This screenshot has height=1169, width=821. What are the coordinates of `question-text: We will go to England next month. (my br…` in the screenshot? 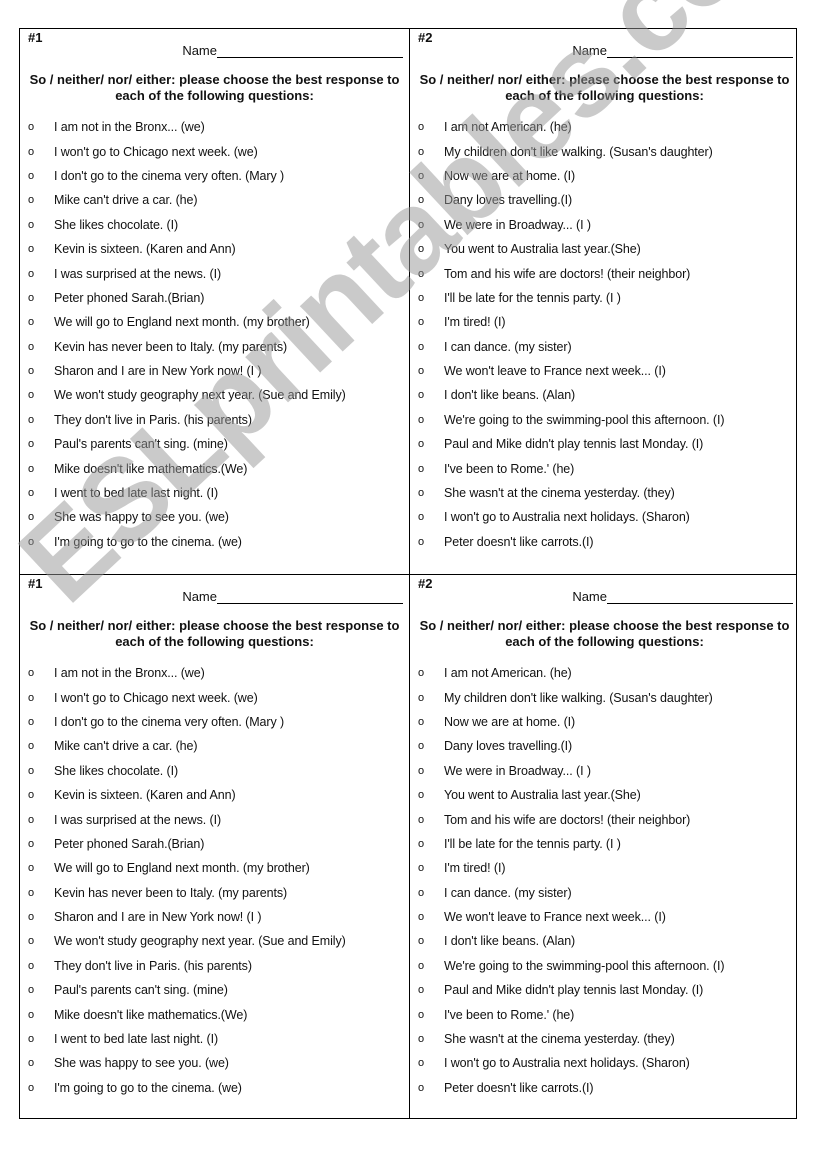 It's located at (182, 322).